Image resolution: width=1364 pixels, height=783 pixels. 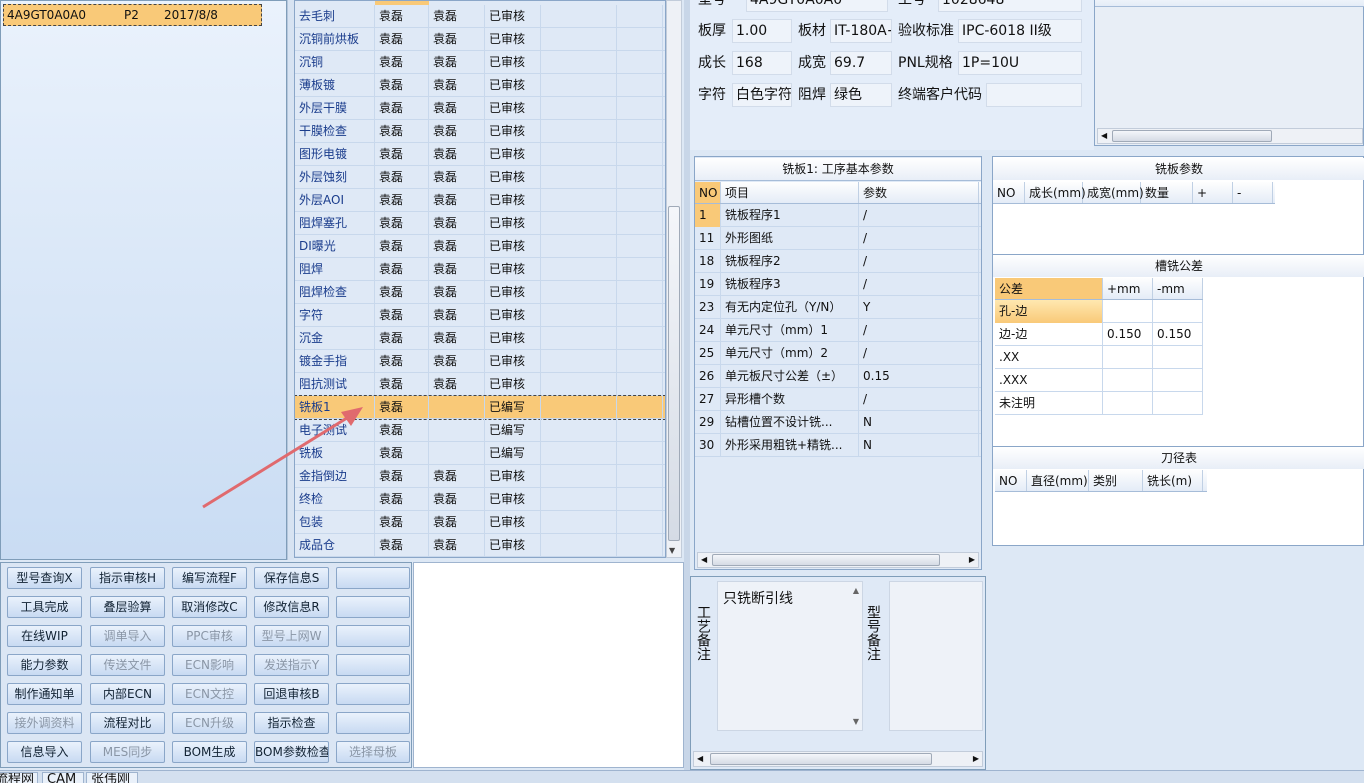 What do you see at coordinates (209, 636) in the screenshot?
I see `action-button: PPC审核` at bounding box center [209, 636].